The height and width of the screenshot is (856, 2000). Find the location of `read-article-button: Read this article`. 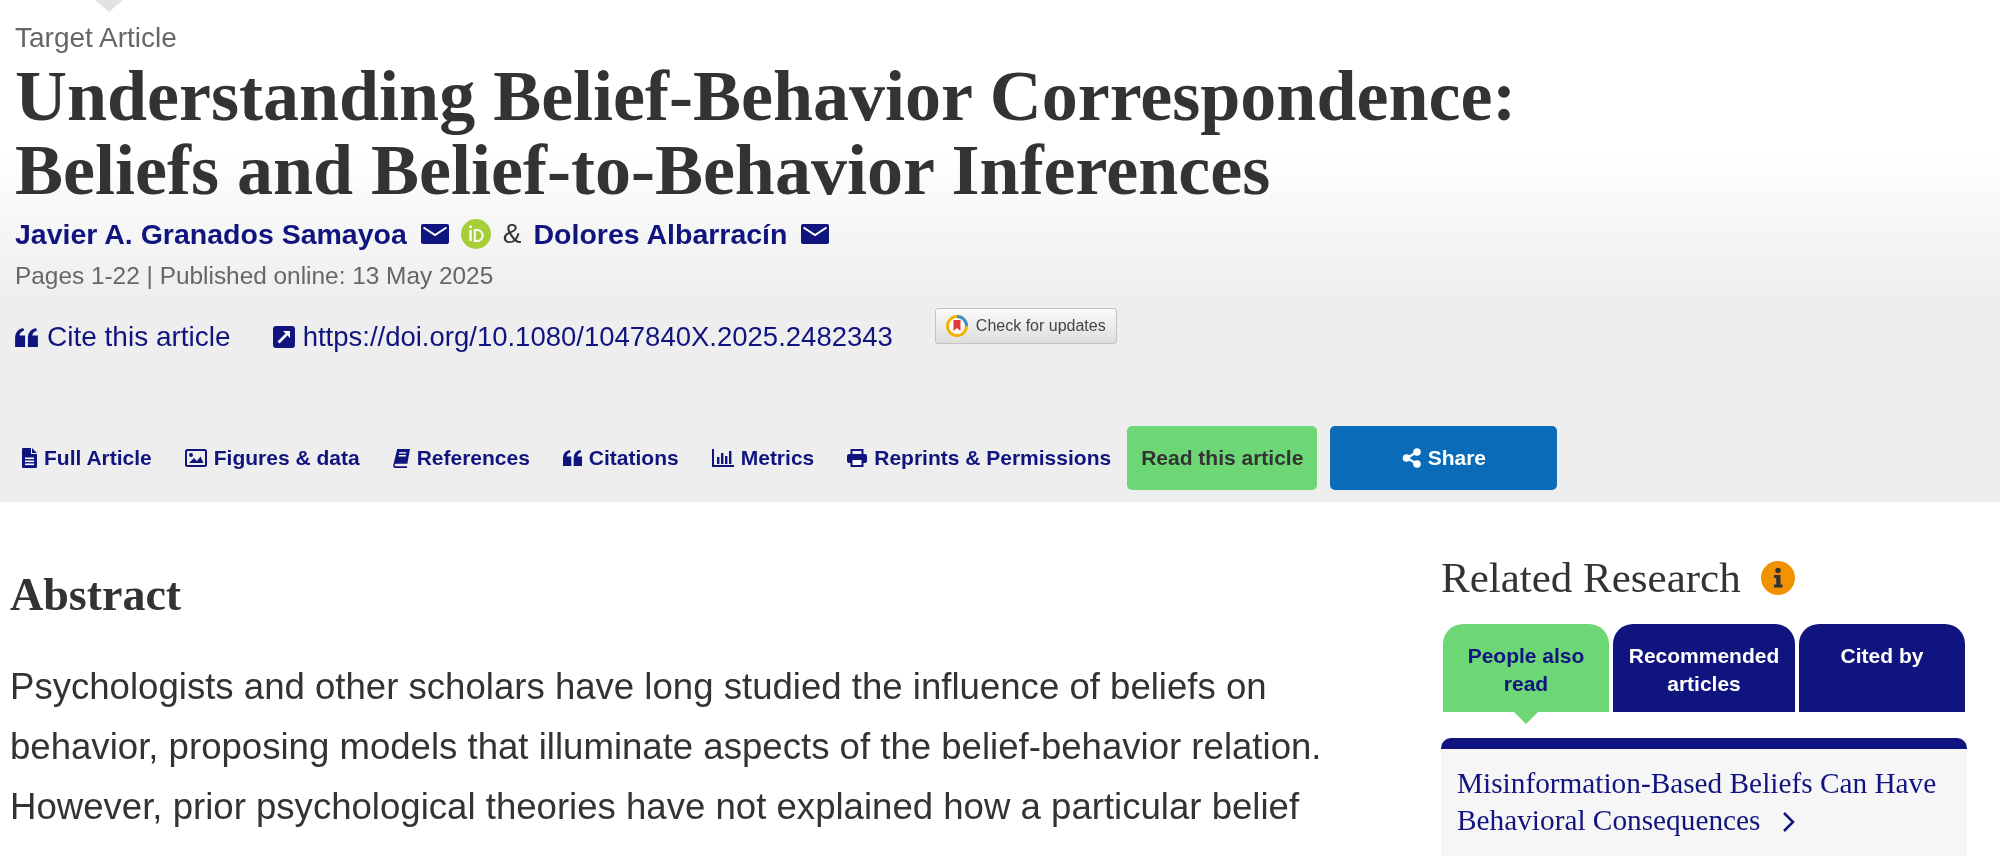

read-article-button: Read this article is located at coordinates (1222, 458).